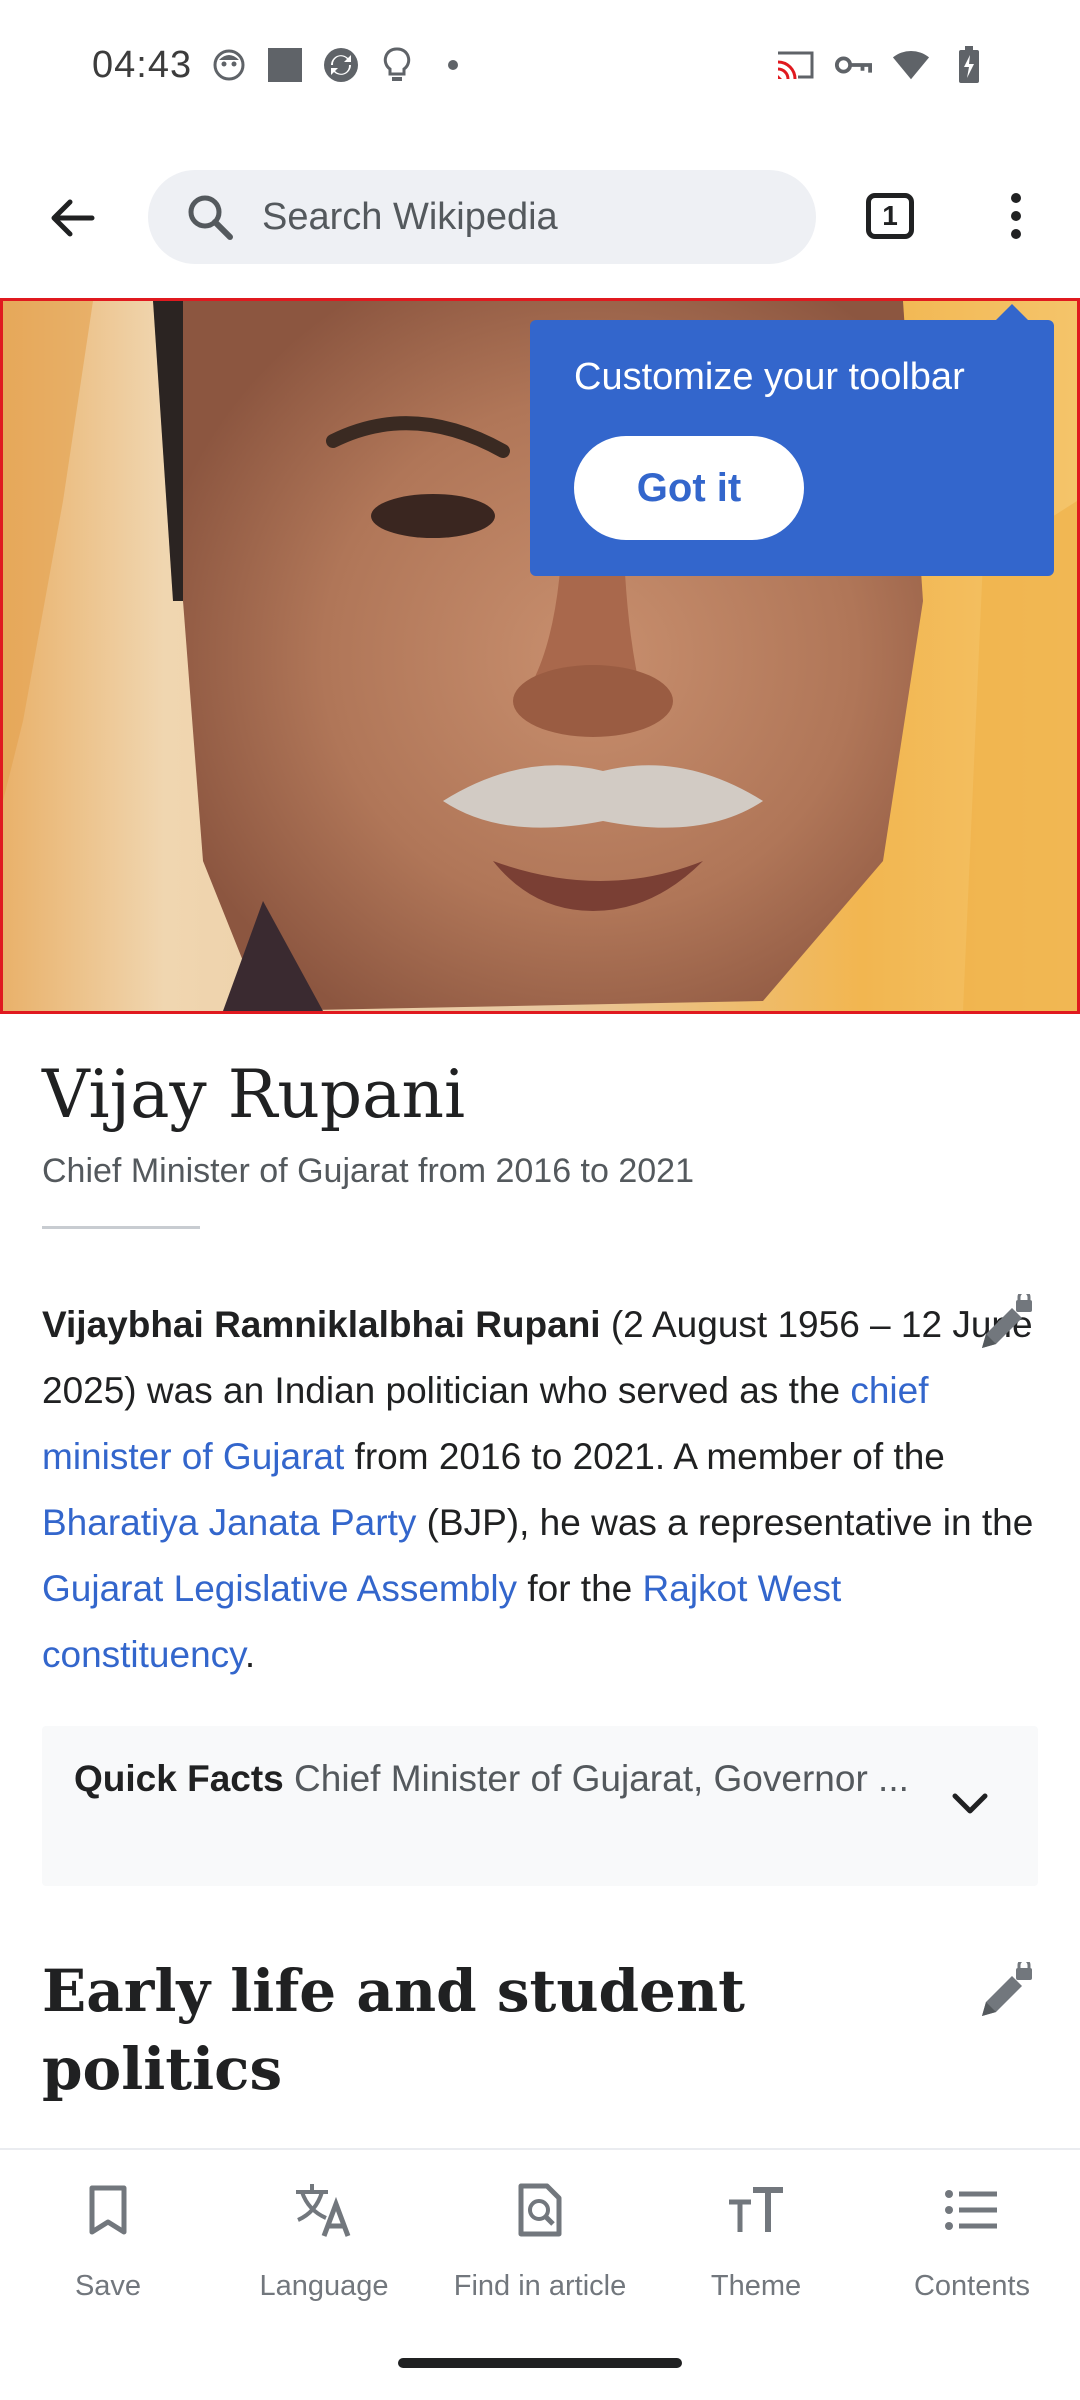 Image resolution: width=1080 pixels, height=2400 pixels. Describe the element at coordinates (285, 65) in the screenshot. I see `square-notification-icon` at that location.